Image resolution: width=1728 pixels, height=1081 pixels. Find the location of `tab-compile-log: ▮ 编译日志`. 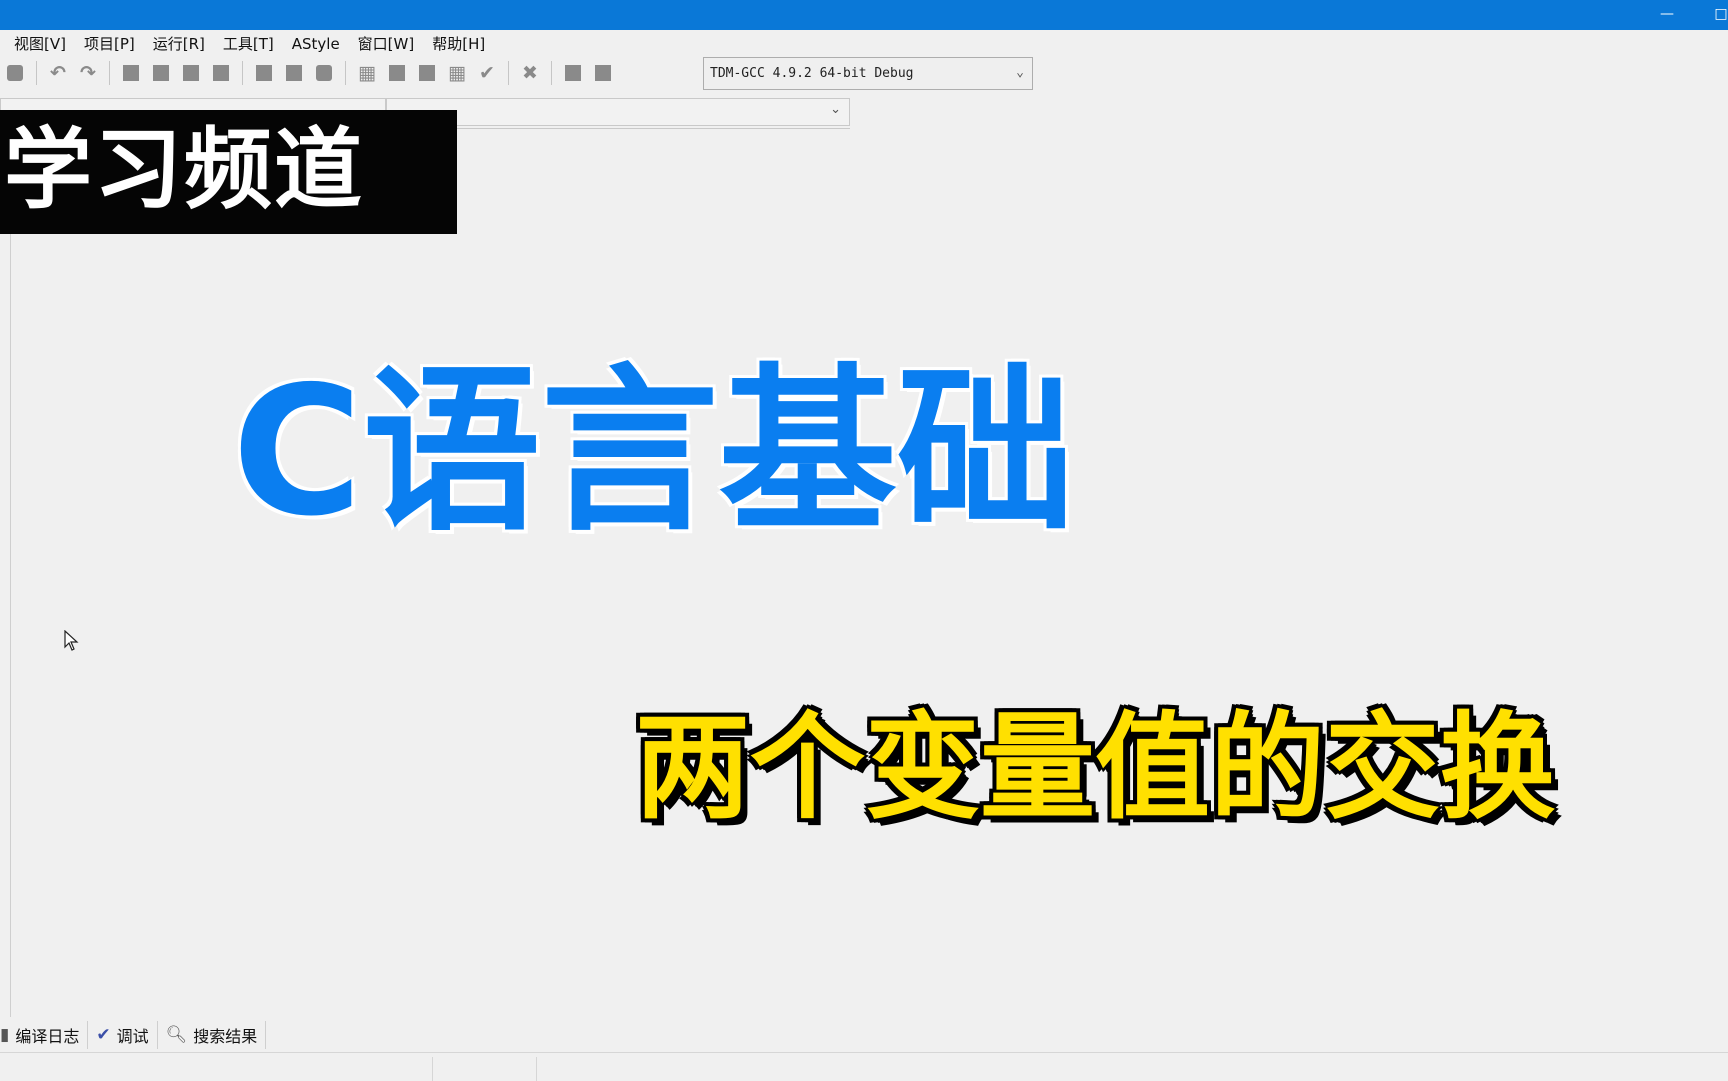

tab-compile-log: ▮ 编译日志 is located at coordinates (44, 1035).